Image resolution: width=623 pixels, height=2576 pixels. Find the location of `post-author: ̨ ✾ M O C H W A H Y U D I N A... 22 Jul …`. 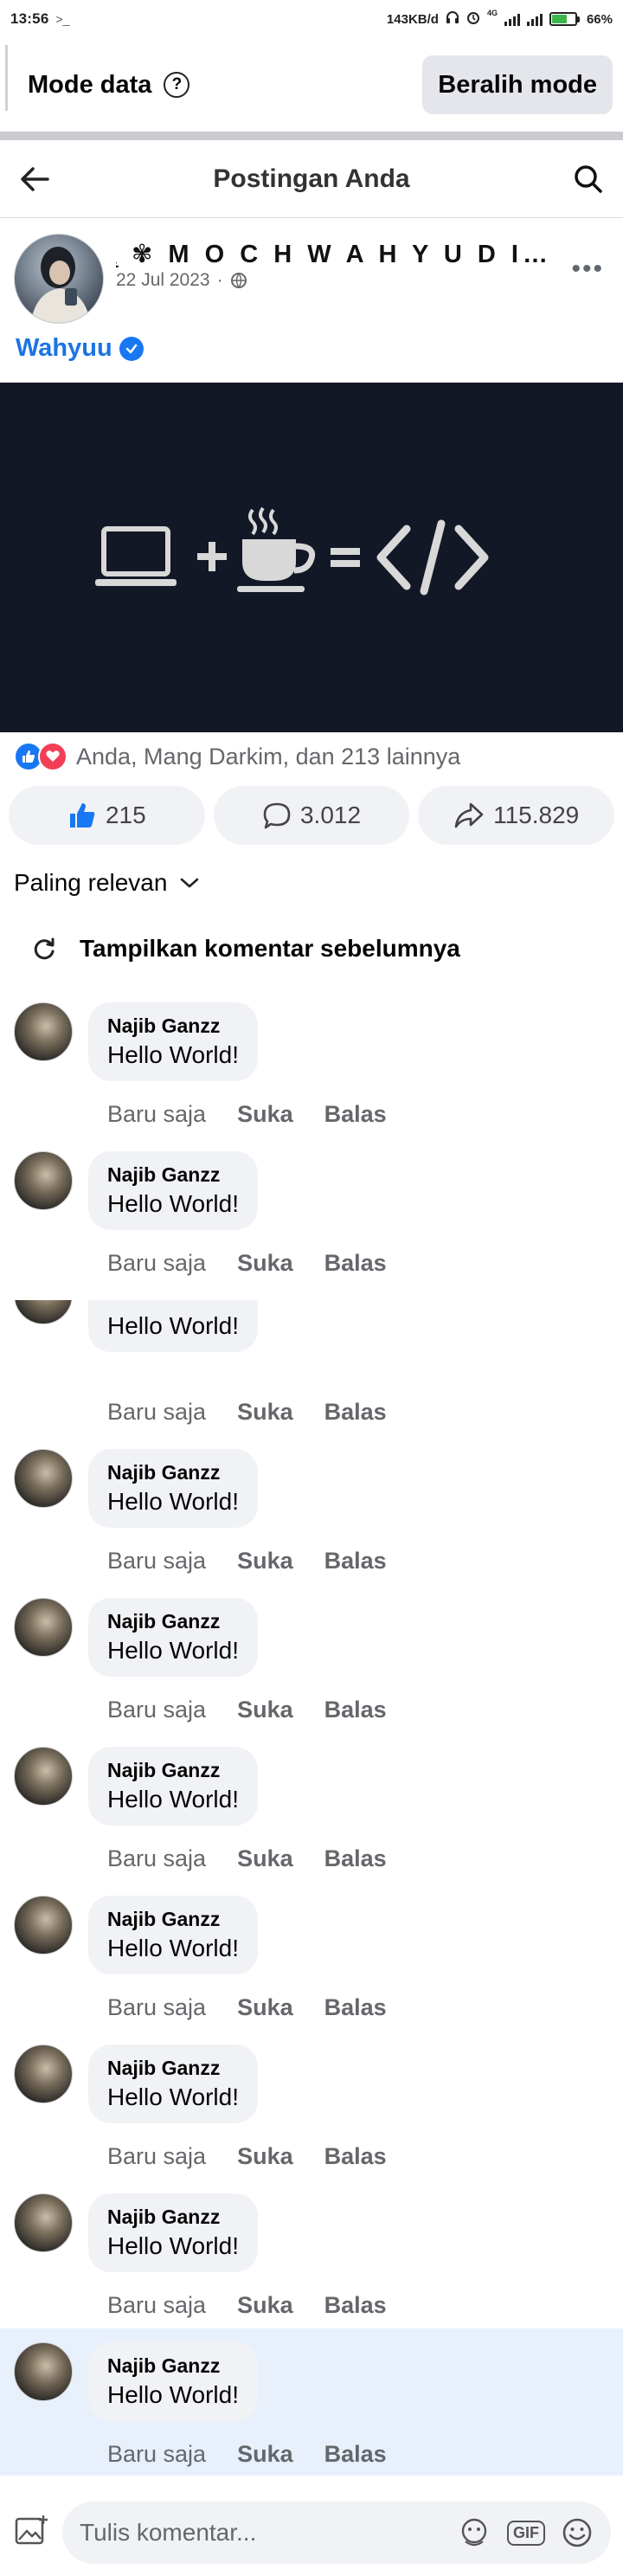

post-author: ̨ ✾ M O C H W A H Y U D I N A... 22 Jul … is located at coordinates (311, 271).